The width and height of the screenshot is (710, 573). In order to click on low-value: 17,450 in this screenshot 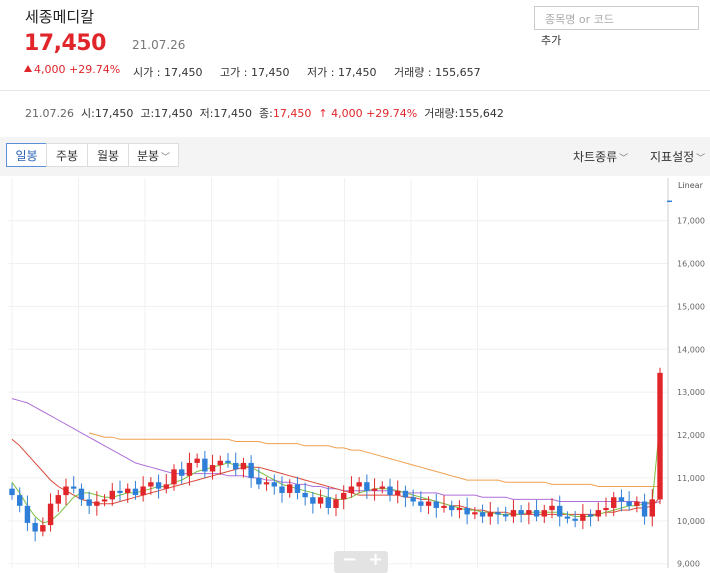, I will do `click(357, 72)`.